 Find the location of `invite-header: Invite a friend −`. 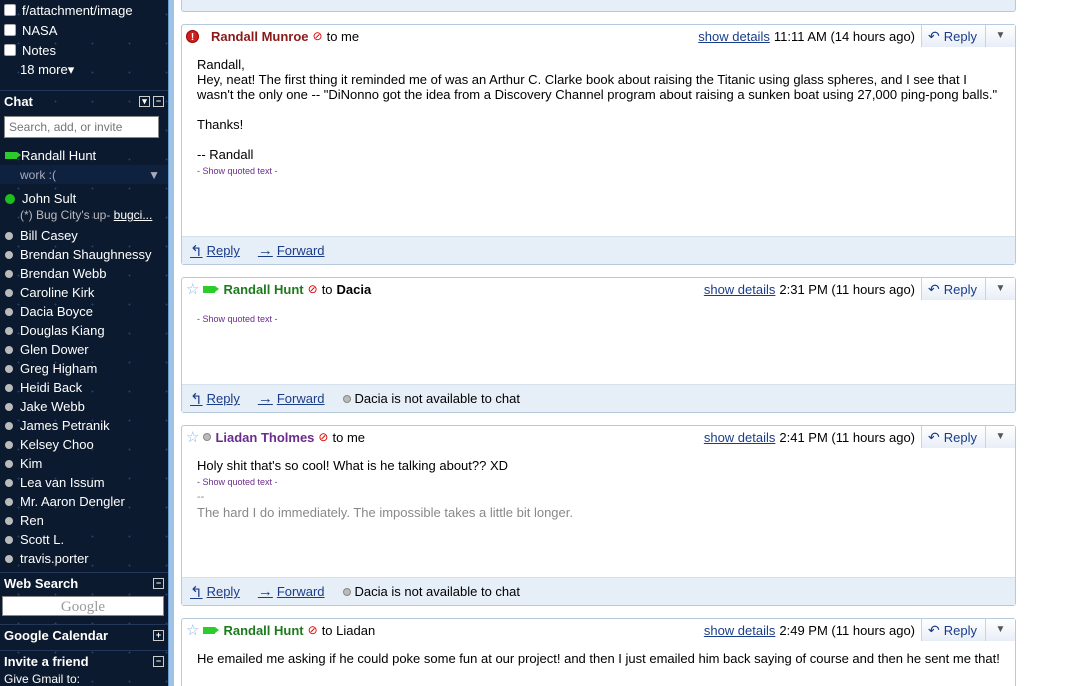

invite-header: Invite a friend − is located at coordinates (84, 661).